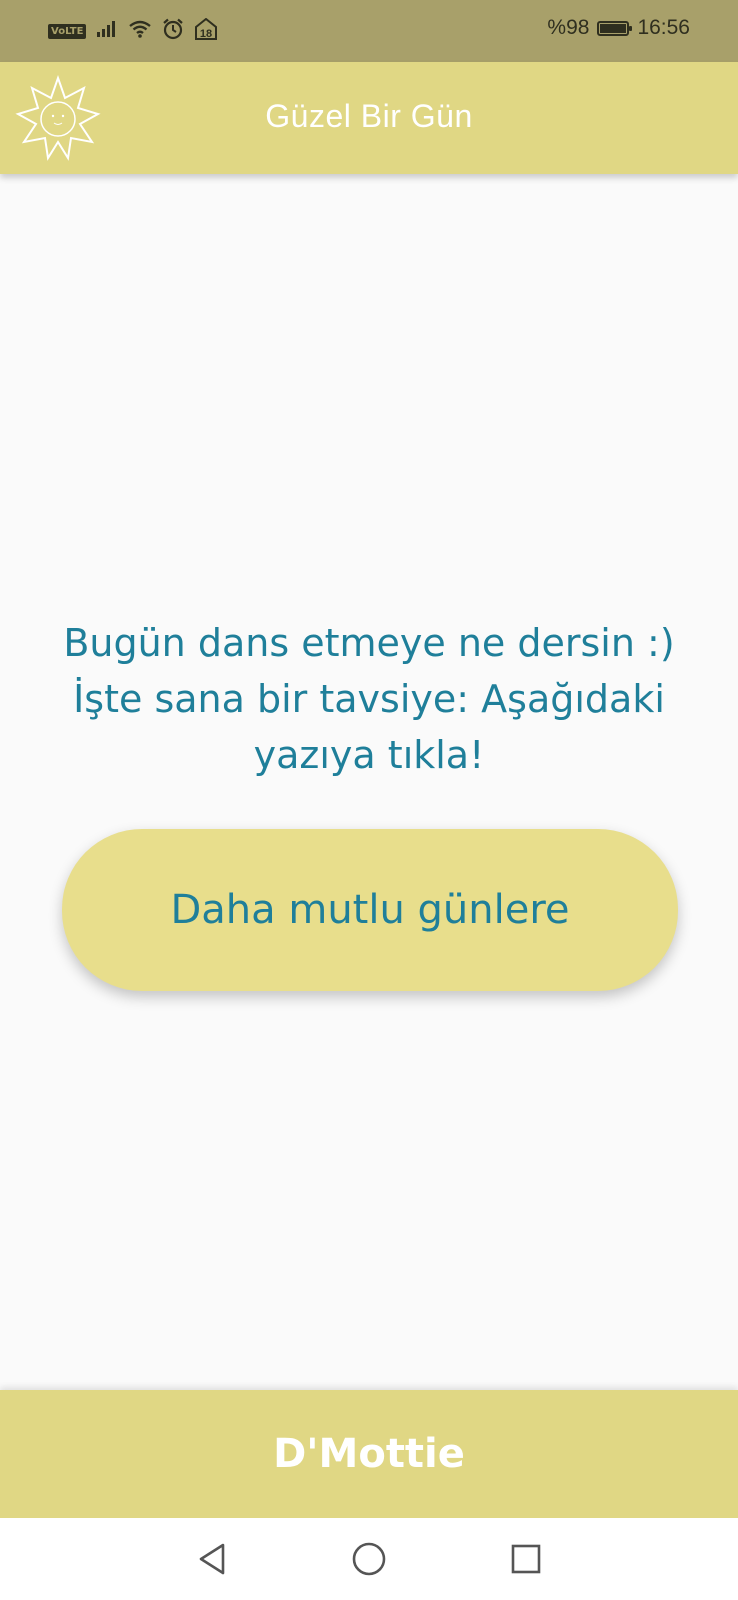 This screenshot has width=738, height=1600. I want to click on status-bar: VoLTE 18 %98 16:56, so click(369, 31).